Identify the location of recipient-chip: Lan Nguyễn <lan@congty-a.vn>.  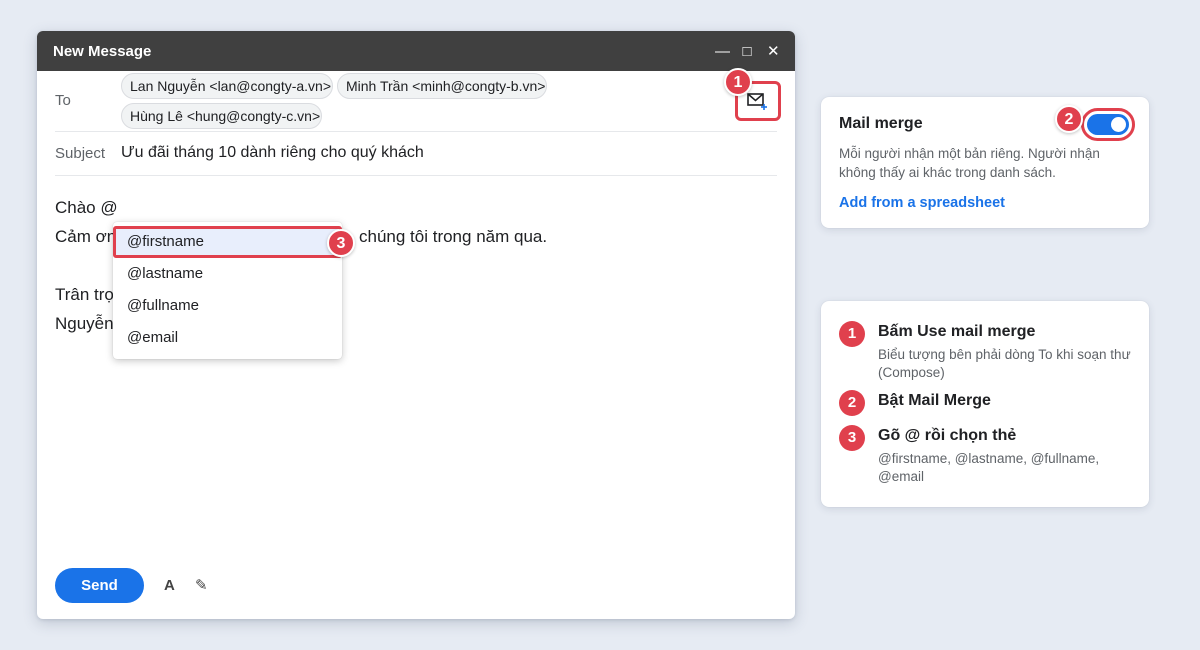
(227, 86).